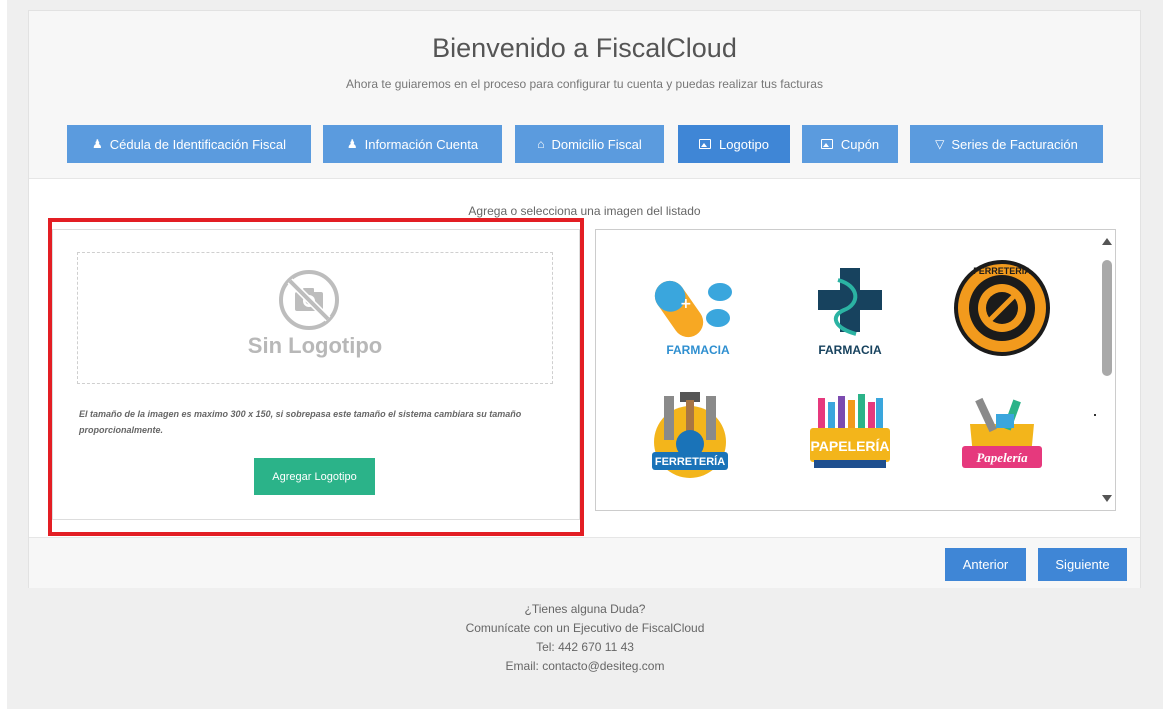 The width and height of the screenshot is (1170, 709). I want to click on tab-label: Logotipo, so click(744, 144).